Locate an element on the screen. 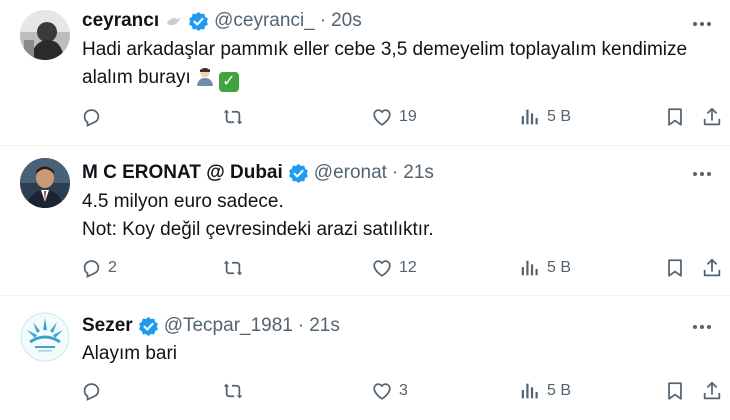 This screenshot has height=420, width=730. dove-icon is located at coordinates (174, 21).